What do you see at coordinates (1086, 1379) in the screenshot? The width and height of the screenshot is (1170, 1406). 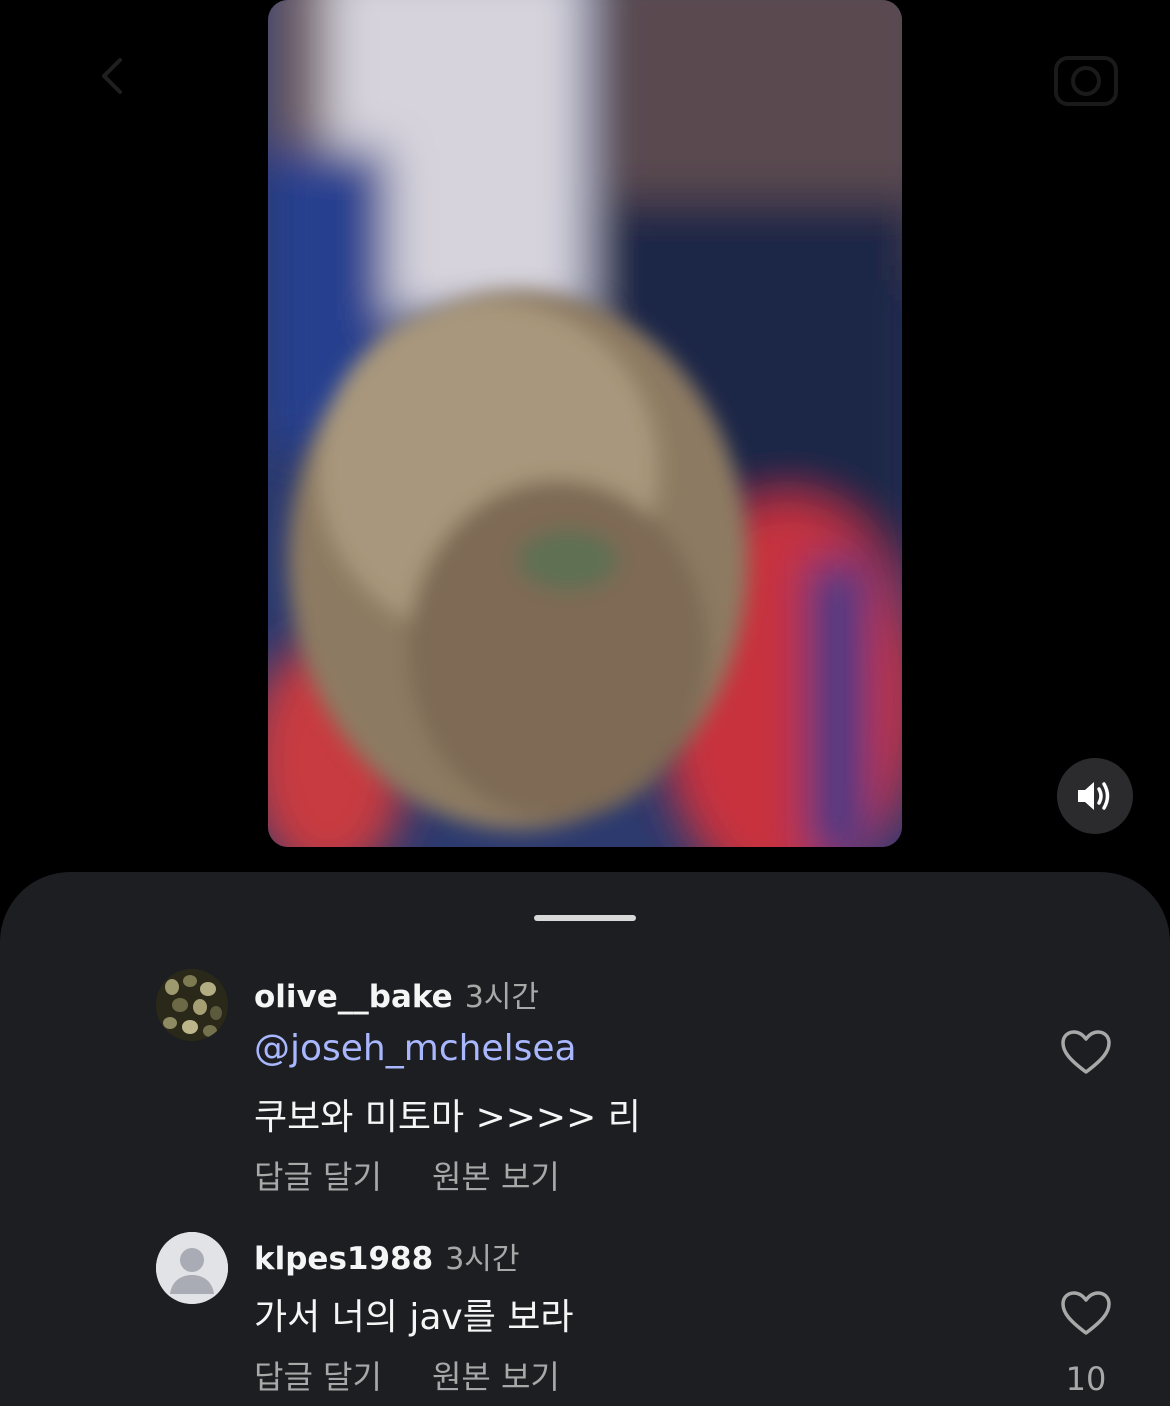 I see `like-count: 10` at bounding box center [1086, 1379].